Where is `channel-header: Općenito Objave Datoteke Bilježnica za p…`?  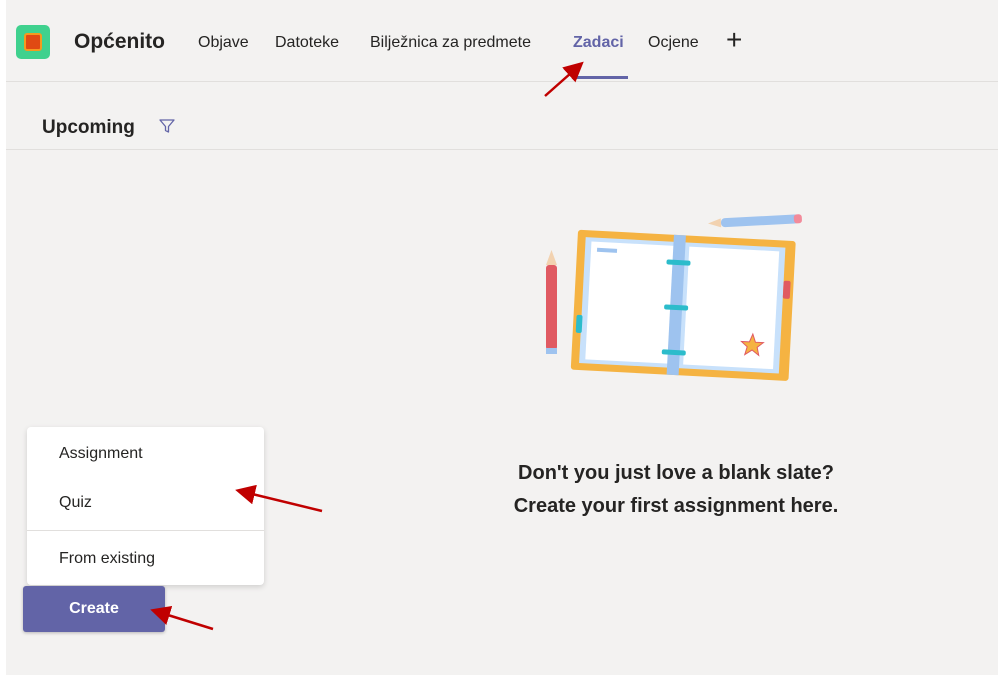
channel-header: Općenito Objave Datoteke Bilježnica za p… is located at coordinates (502, 41).